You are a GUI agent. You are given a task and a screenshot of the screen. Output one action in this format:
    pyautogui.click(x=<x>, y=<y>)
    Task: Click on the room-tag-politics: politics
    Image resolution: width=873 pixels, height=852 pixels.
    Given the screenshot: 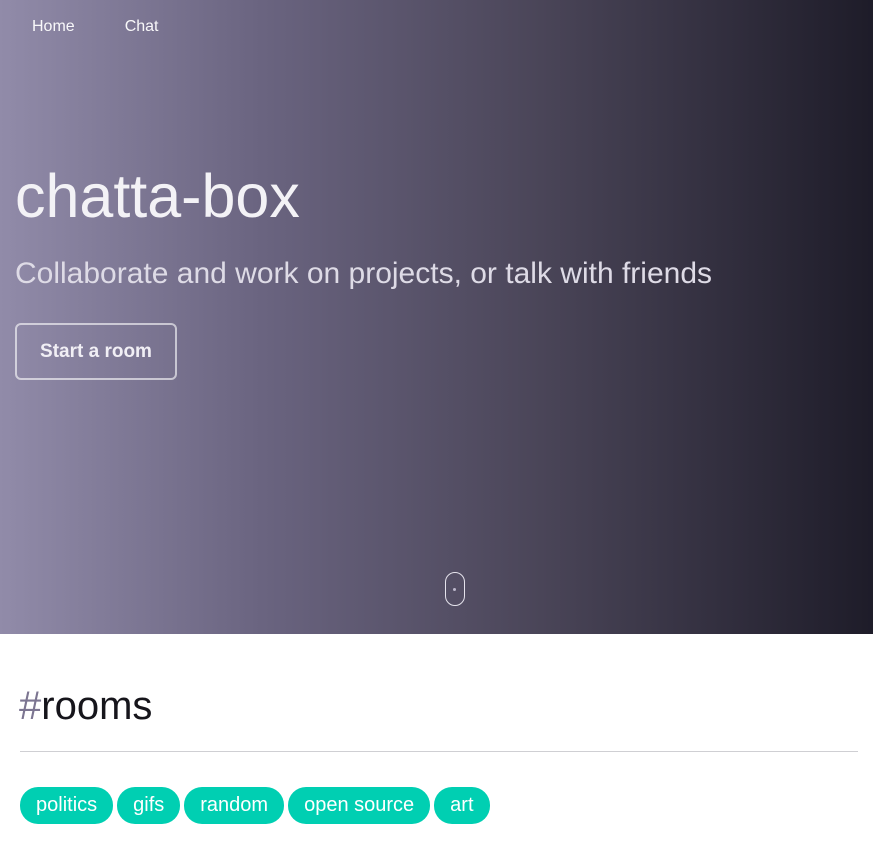 What is the action you would take?
    pyautogui.click(x=67, y=805)
    